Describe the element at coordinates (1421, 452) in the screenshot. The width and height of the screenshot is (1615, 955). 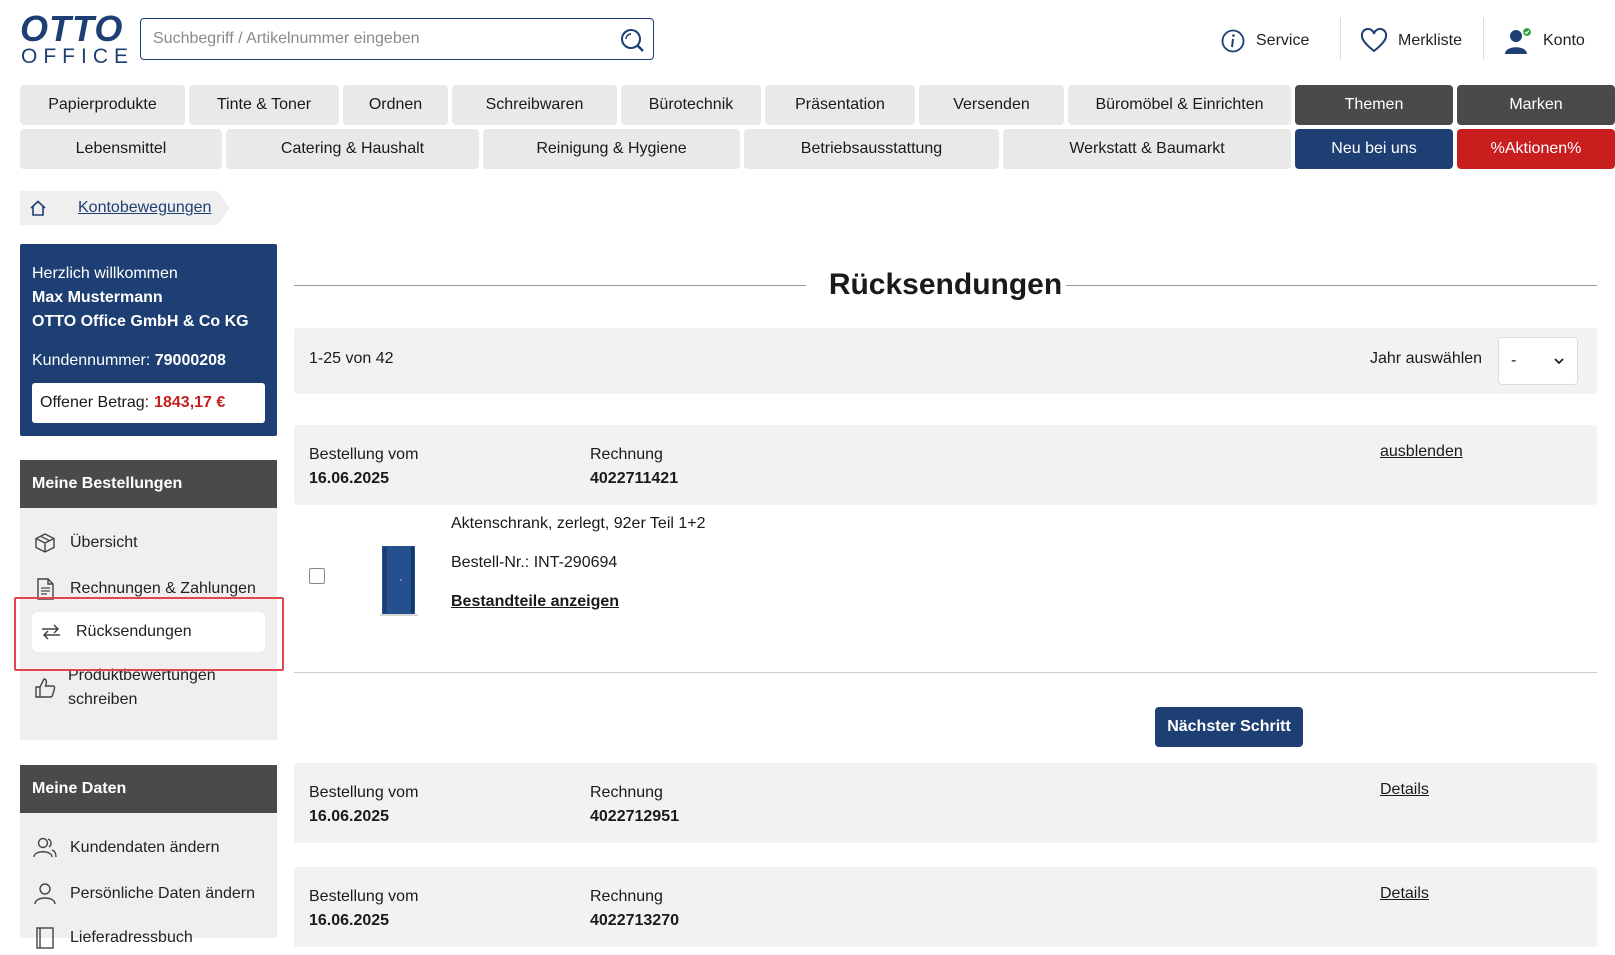
I see `hide-link: ausblenden` at that location.